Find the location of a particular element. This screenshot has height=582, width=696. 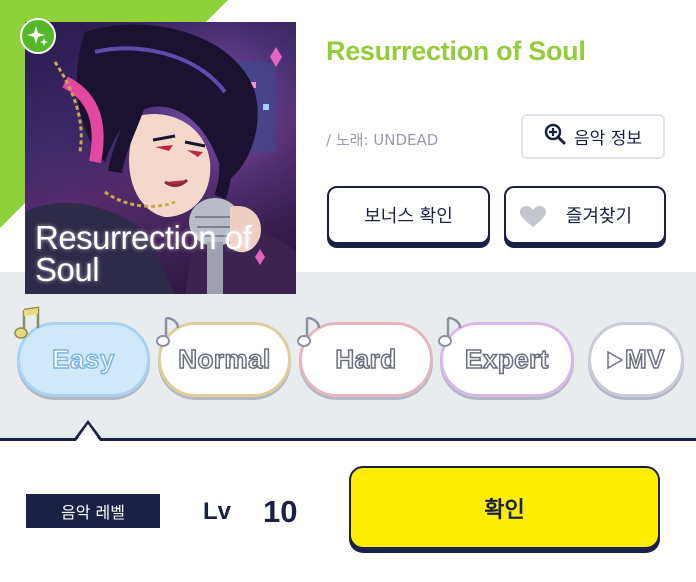

confirm-button: 확인 is located at coordinates (504, 507).